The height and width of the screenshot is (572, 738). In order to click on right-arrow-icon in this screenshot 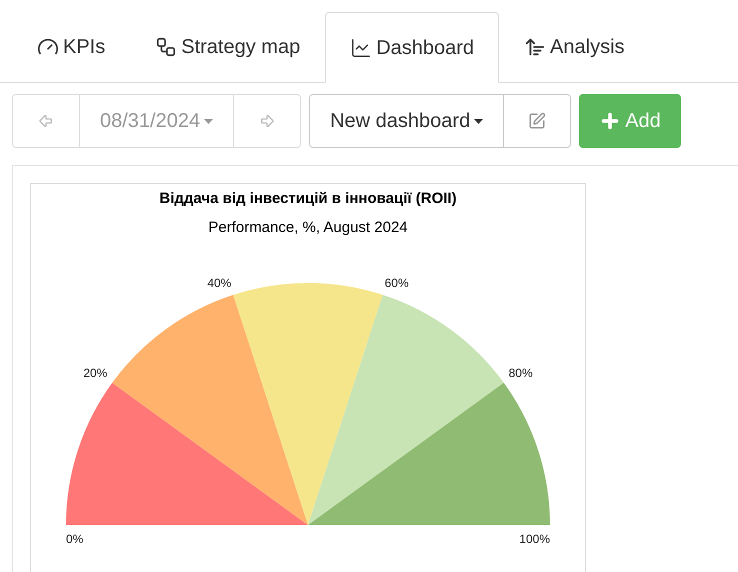, I will do `click(267, 121)`.